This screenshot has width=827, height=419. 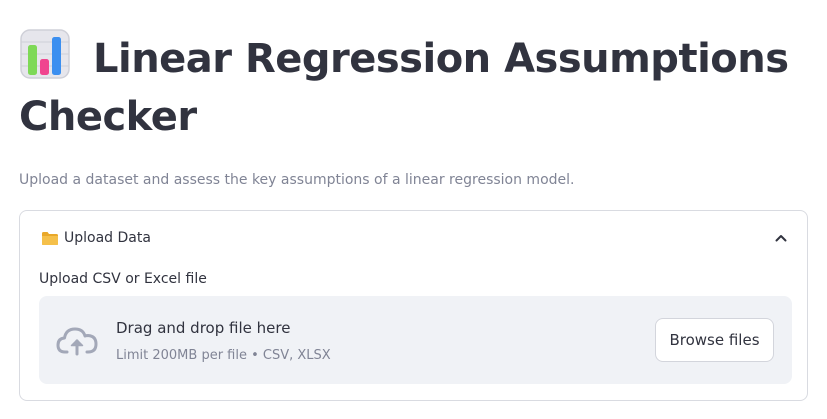 What do you see at coordinates (781, 238) in the screenshot?
I see `chevron-up-icon` at bounding box center [781, 238].